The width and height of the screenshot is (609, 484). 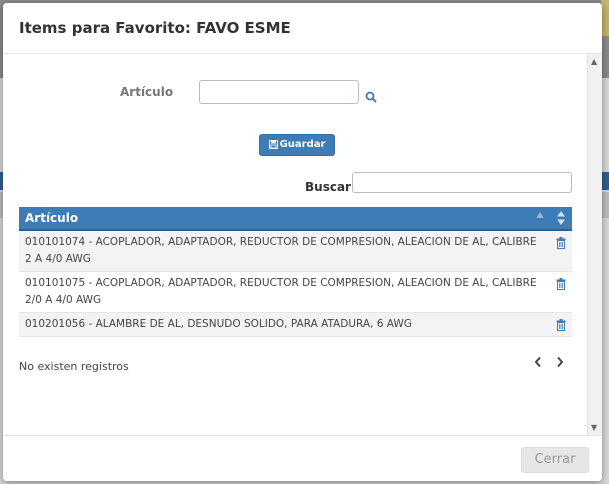 What do you see at coordinates (594, 244) in the screenshot?
I see `modal-scrollbar: ▲ ▼` at bounding box center [594, 244].